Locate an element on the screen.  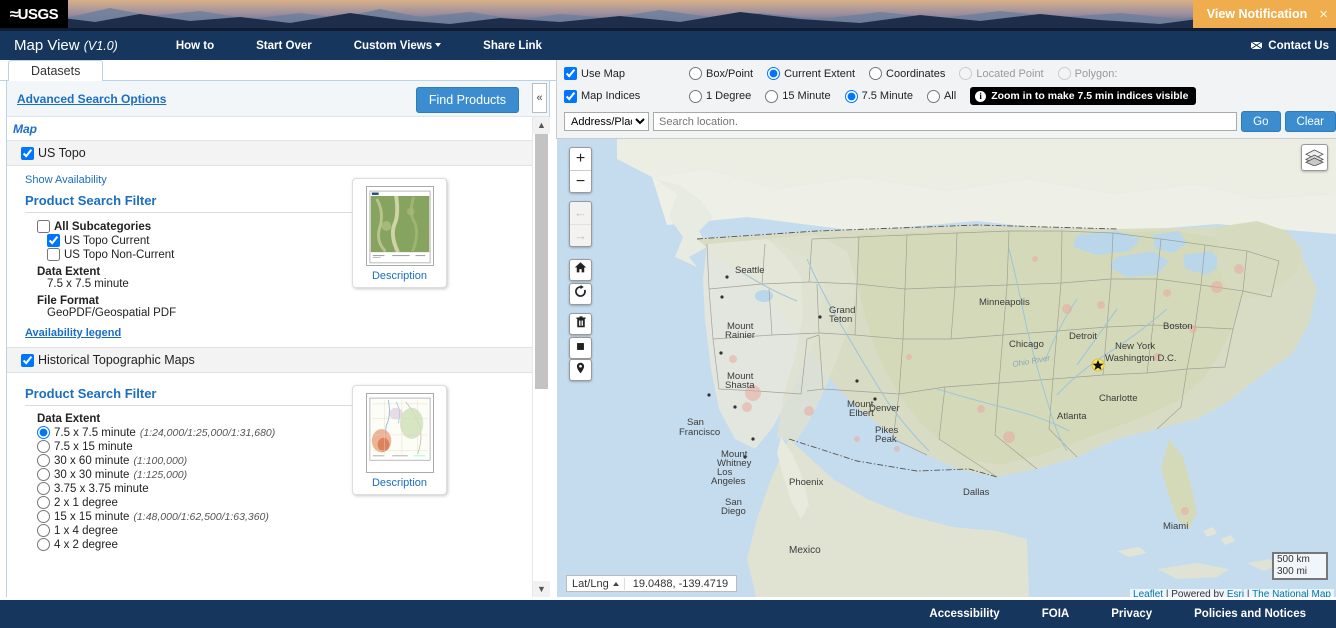
nav-custom-views: Custom Views is located at coordinates (398, 46).